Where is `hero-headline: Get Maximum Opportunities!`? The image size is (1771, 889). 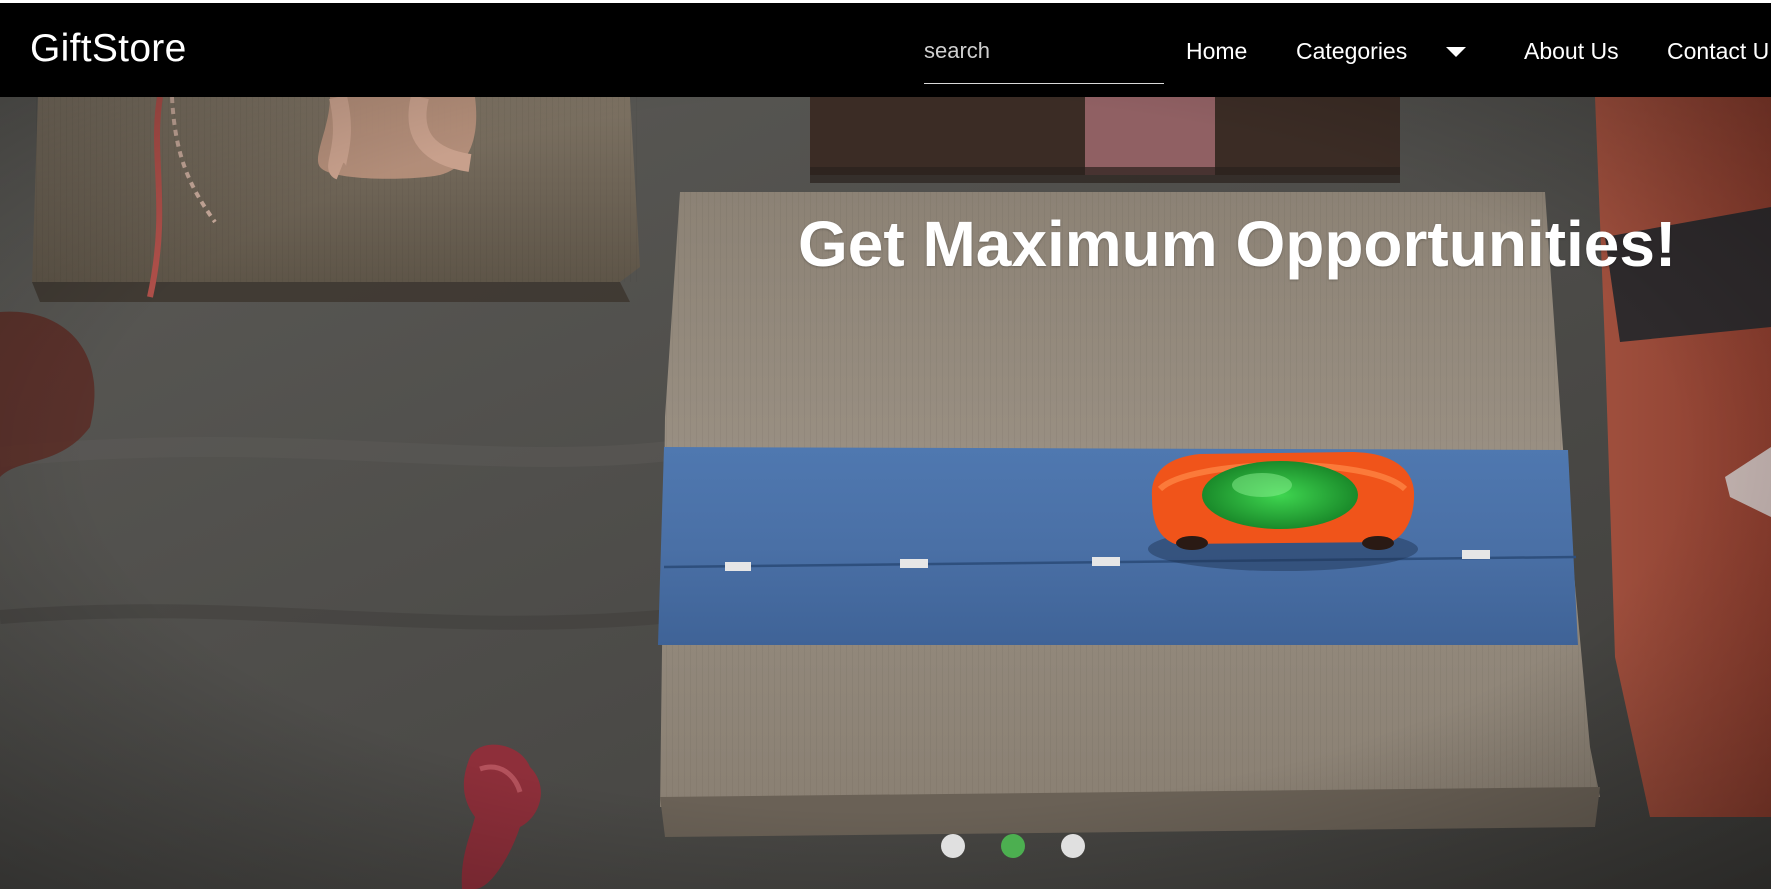 hero-headline: Get Maximum Opportunities! is located at coordinates (1237, 244).